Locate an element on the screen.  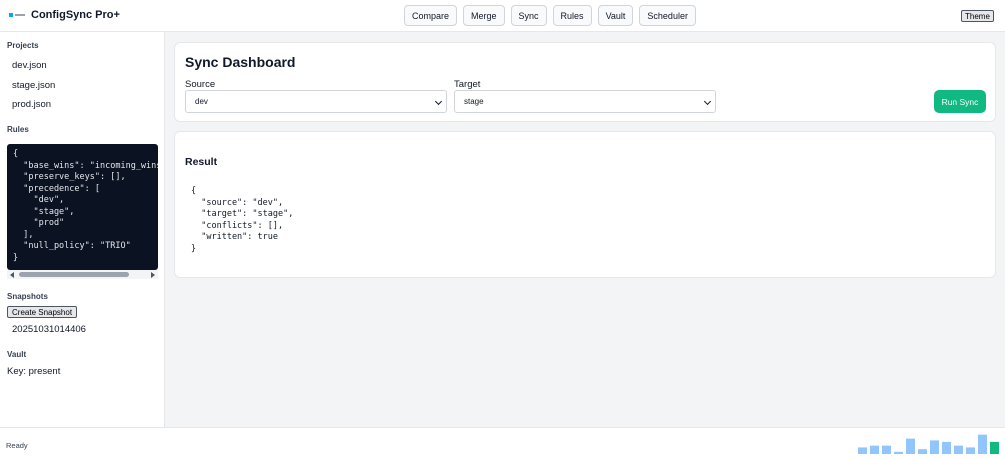
create-snapshot-button: Create Snapshot is located at coordinates (42, 312).